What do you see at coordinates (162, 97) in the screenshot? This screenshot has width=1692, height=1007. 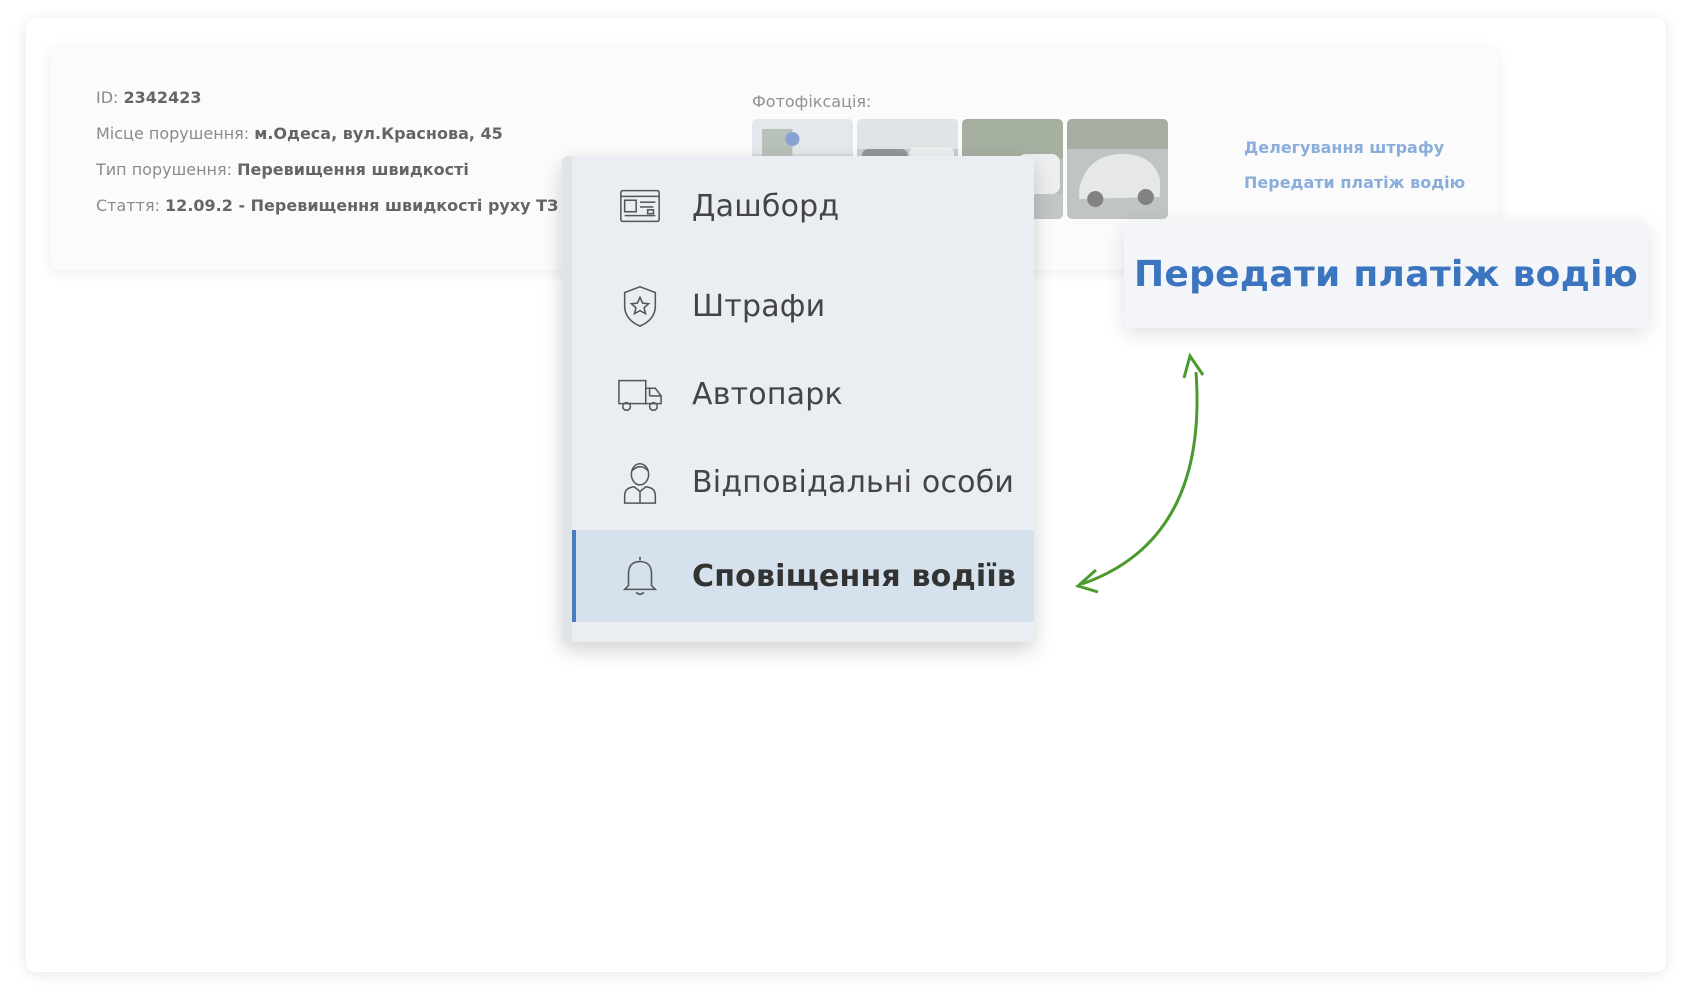 I see `violation-id-value: 2342423` at bounding box center [162, 97].